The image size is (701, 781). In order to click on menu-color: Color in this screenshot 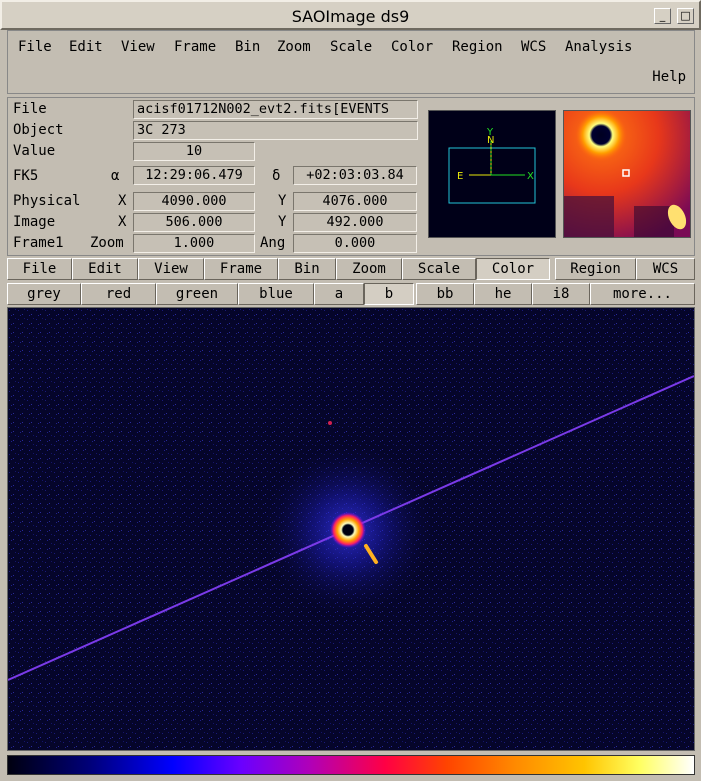, I will do `click(412, 47)`.